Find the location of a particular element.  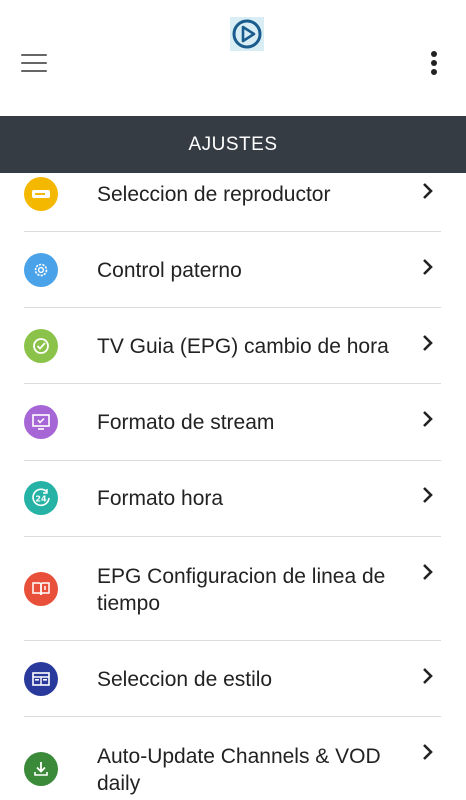

settings-item-label: Formato hora is located at coordinates (160, 498).